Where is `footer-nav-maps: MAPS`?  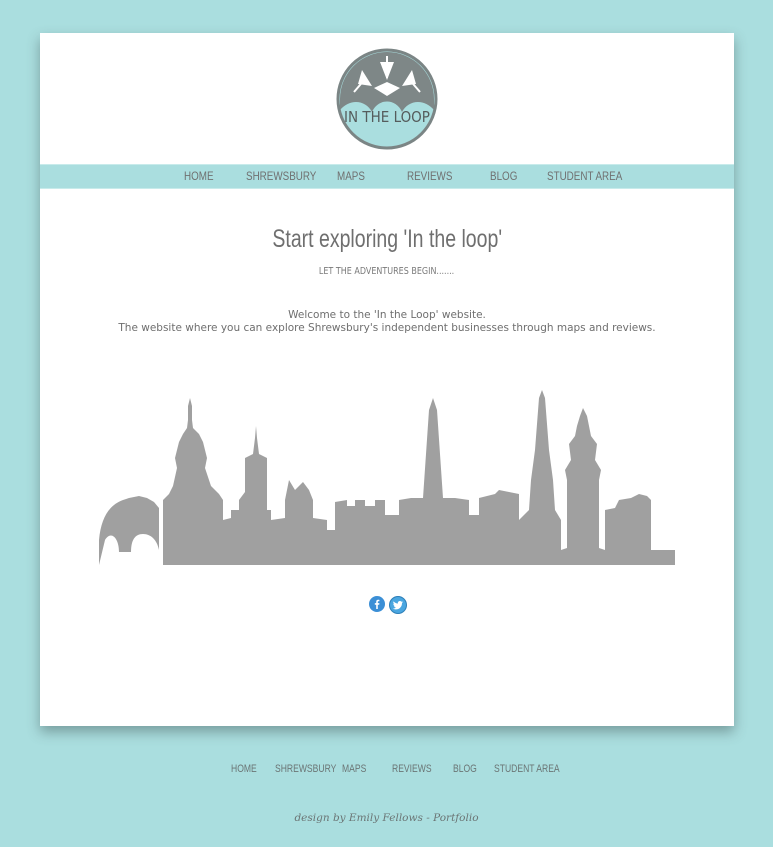
footer-nav-maps: MAPS is located at coordinates (354, 769).